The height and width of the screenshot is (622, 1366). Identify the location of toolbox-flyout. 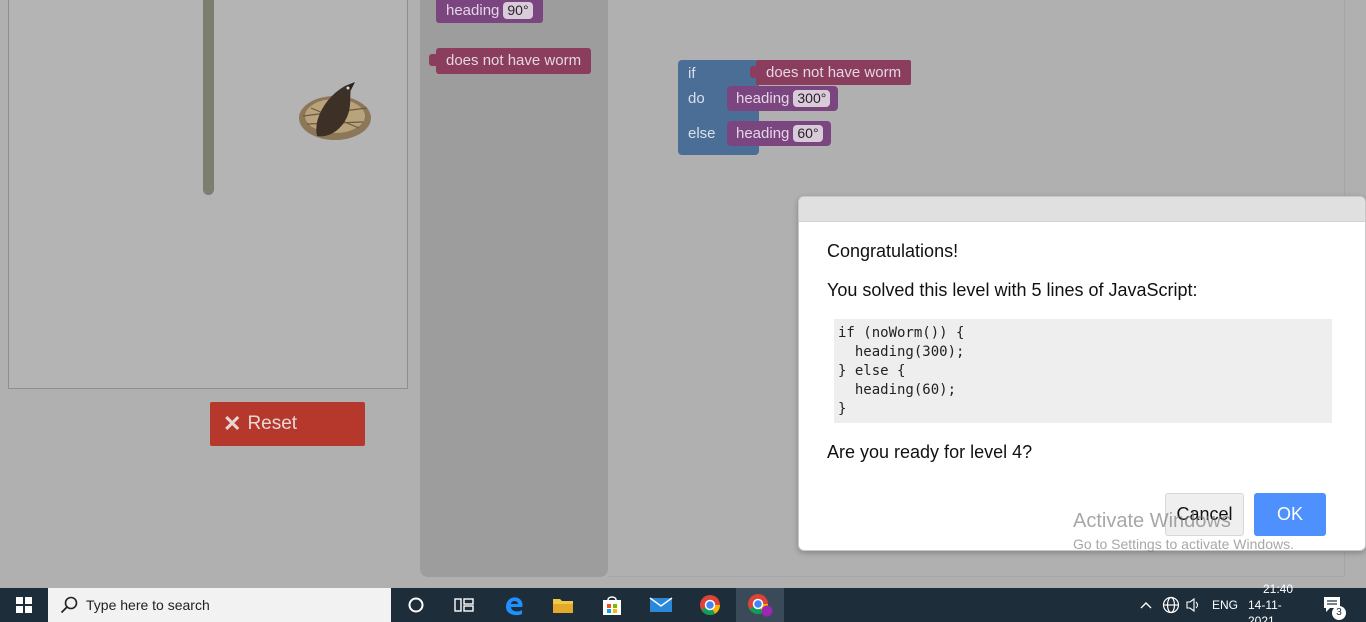
(514, 288).